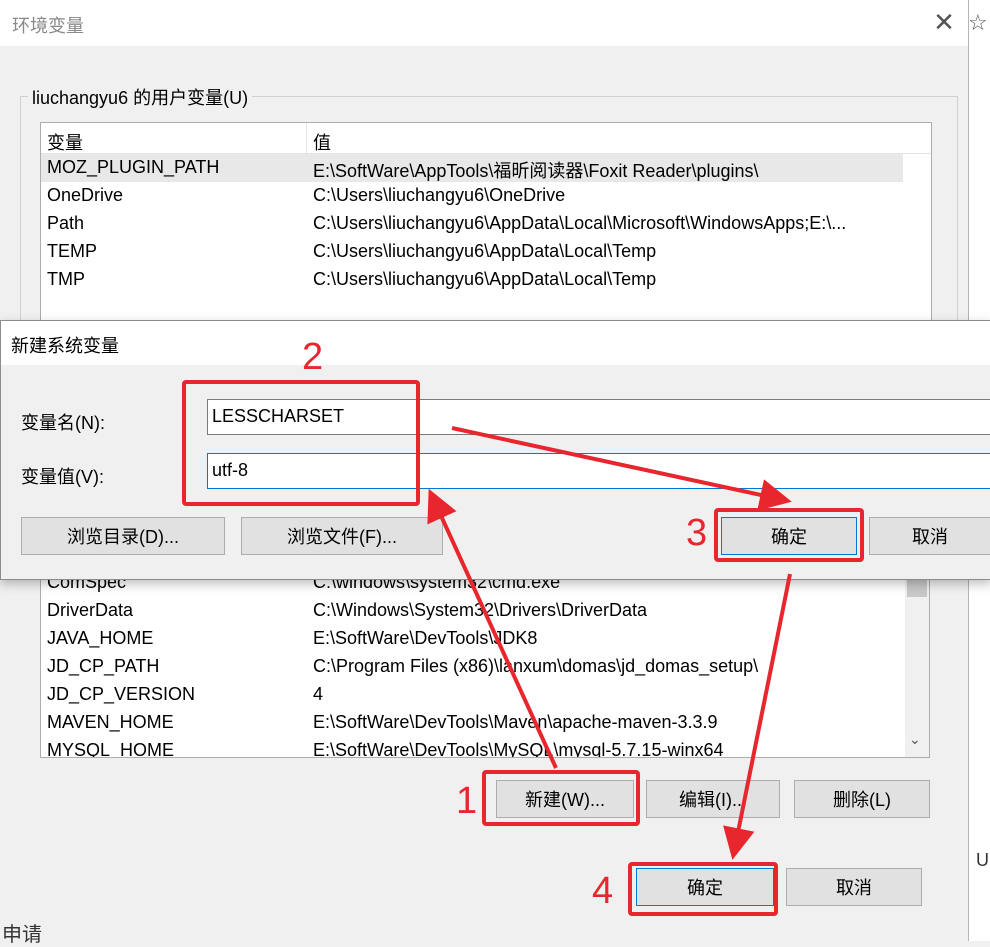  Describe the element at coordinates (133, 167) in the screenshot. I see `variable-name: MOZ_PLUGIN_PATH` at that location.